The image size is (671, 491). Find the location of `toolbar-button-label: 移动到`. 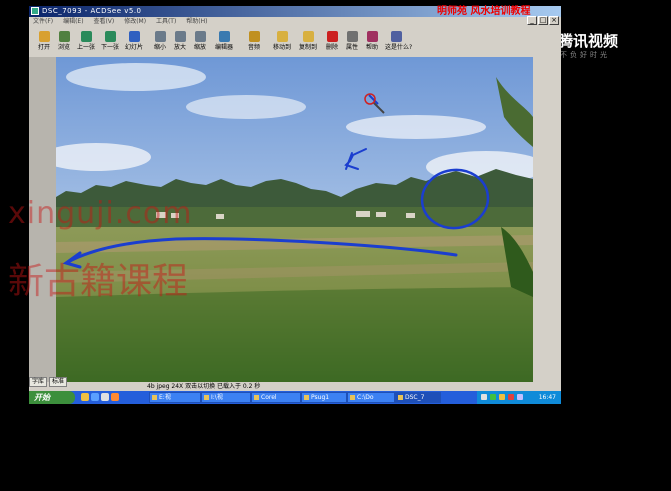

toolbar-button-label: 移动到 is located at coordinates (281, 47).